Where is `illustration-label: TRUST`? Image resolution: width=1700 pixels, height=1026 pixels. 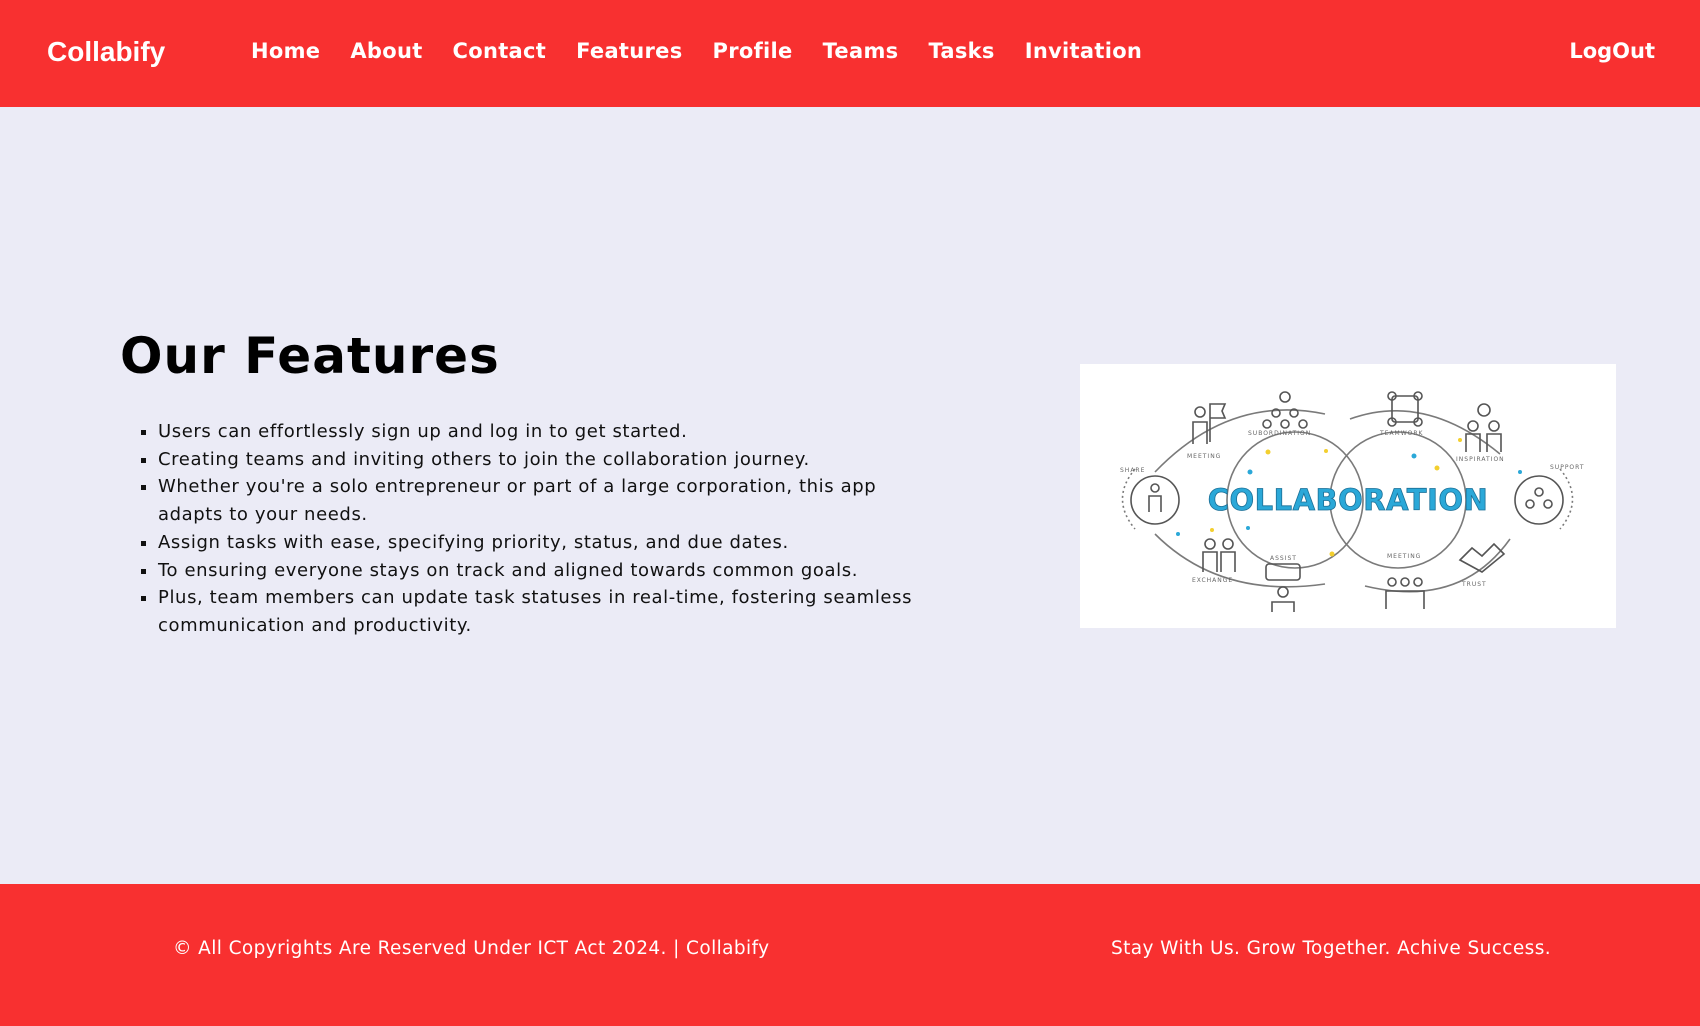
illustration-label: TRUST is located at coordinates (1474, 584).